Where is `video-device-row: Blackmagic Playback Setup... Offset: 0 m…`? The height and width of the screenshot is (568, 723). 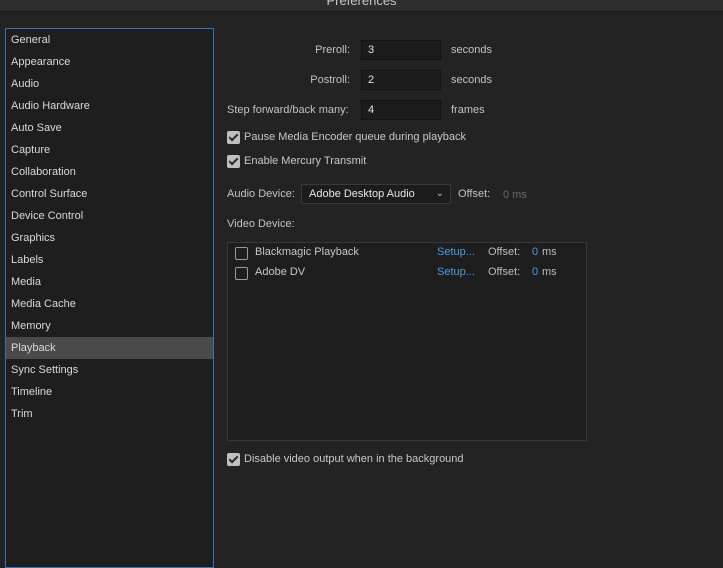
video-device-row: Blackmagic Playback Setup... Offset: 0 m… is located at coordinates (407, 253).